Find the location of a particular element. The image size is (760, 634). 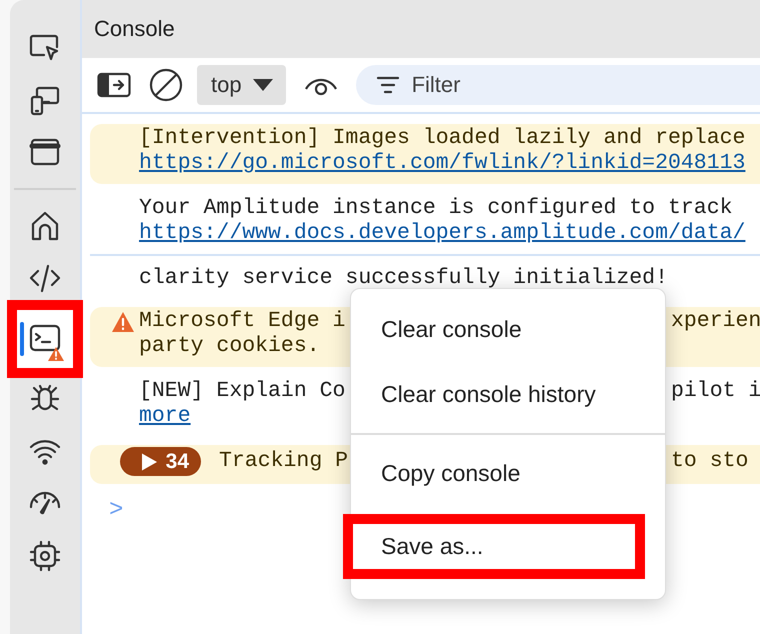

context-dropdown: top is located at coordinates (241, 85).